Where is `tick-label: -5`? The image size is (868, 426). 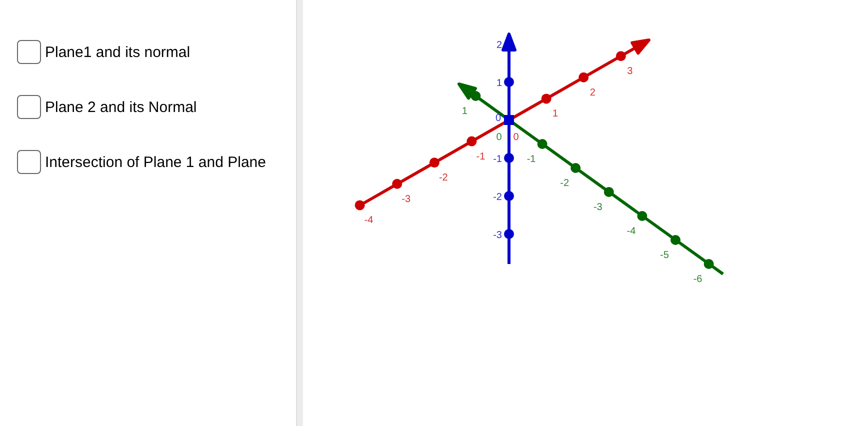 tick-label: -5 is located at coordinates (664, 255).